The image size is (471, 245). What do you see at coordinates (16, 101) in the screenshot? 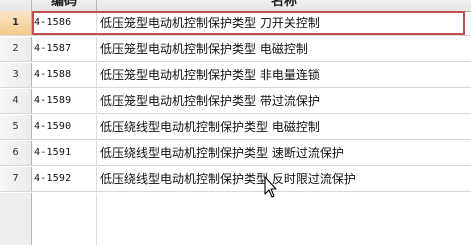
I see `row-number: 4` at bounding box center [16, 101].